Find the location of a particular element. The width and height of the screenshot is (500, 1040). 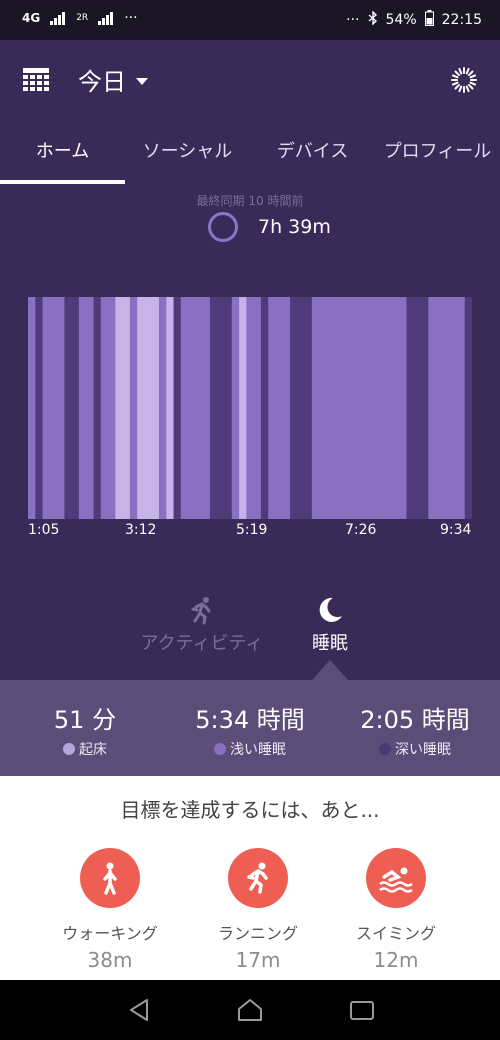

mode-sleep: 睡眠 is located at coordinates (330, 625).